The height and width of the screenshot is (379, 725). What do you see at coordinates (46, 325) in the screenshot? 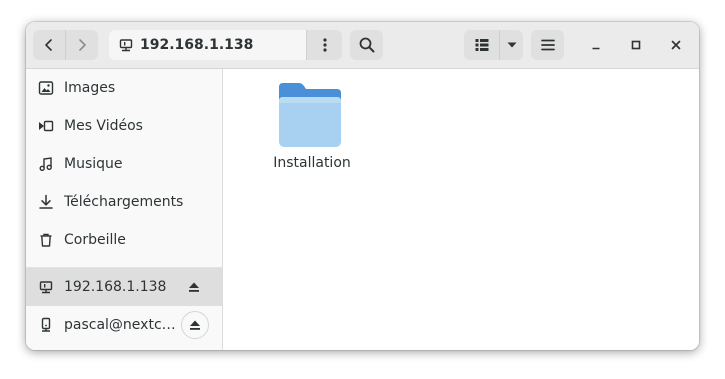
I see `network-drive-icon` at bounding box center [46, 325].